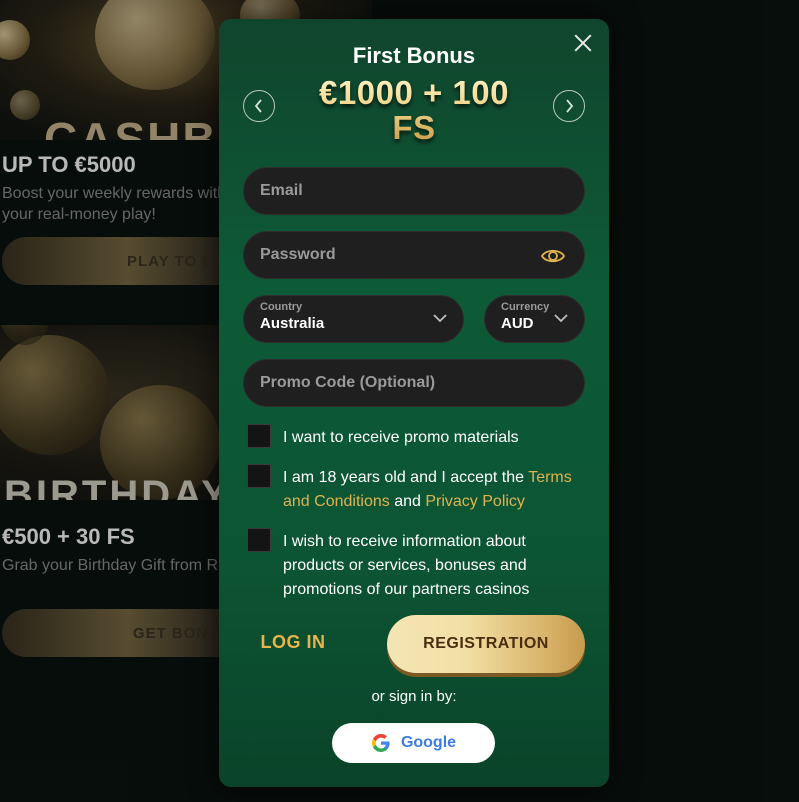  I want to click on partners-info-checkbox, so click(259, 540).